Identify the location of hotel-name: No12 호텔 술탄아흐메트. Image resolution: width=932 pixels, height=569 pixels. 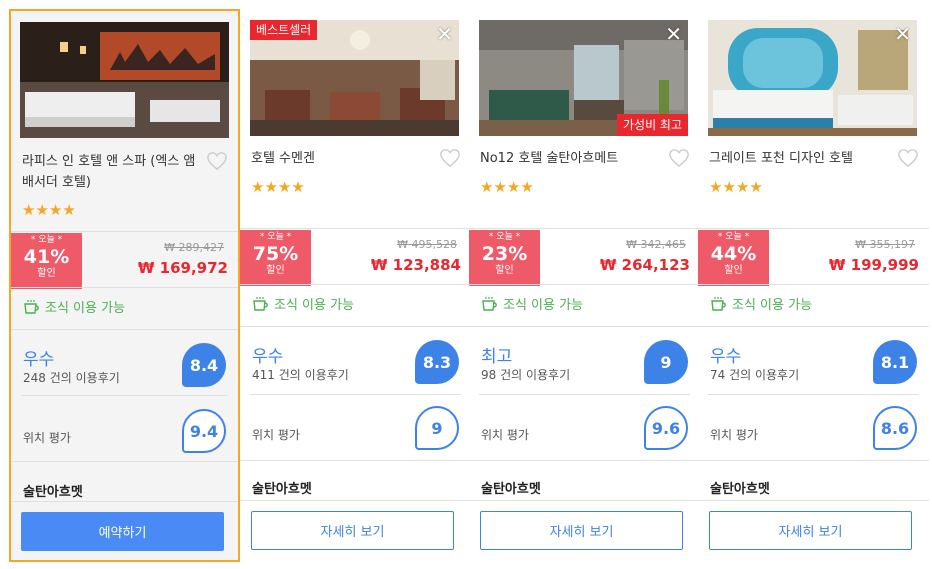
(570, 158).